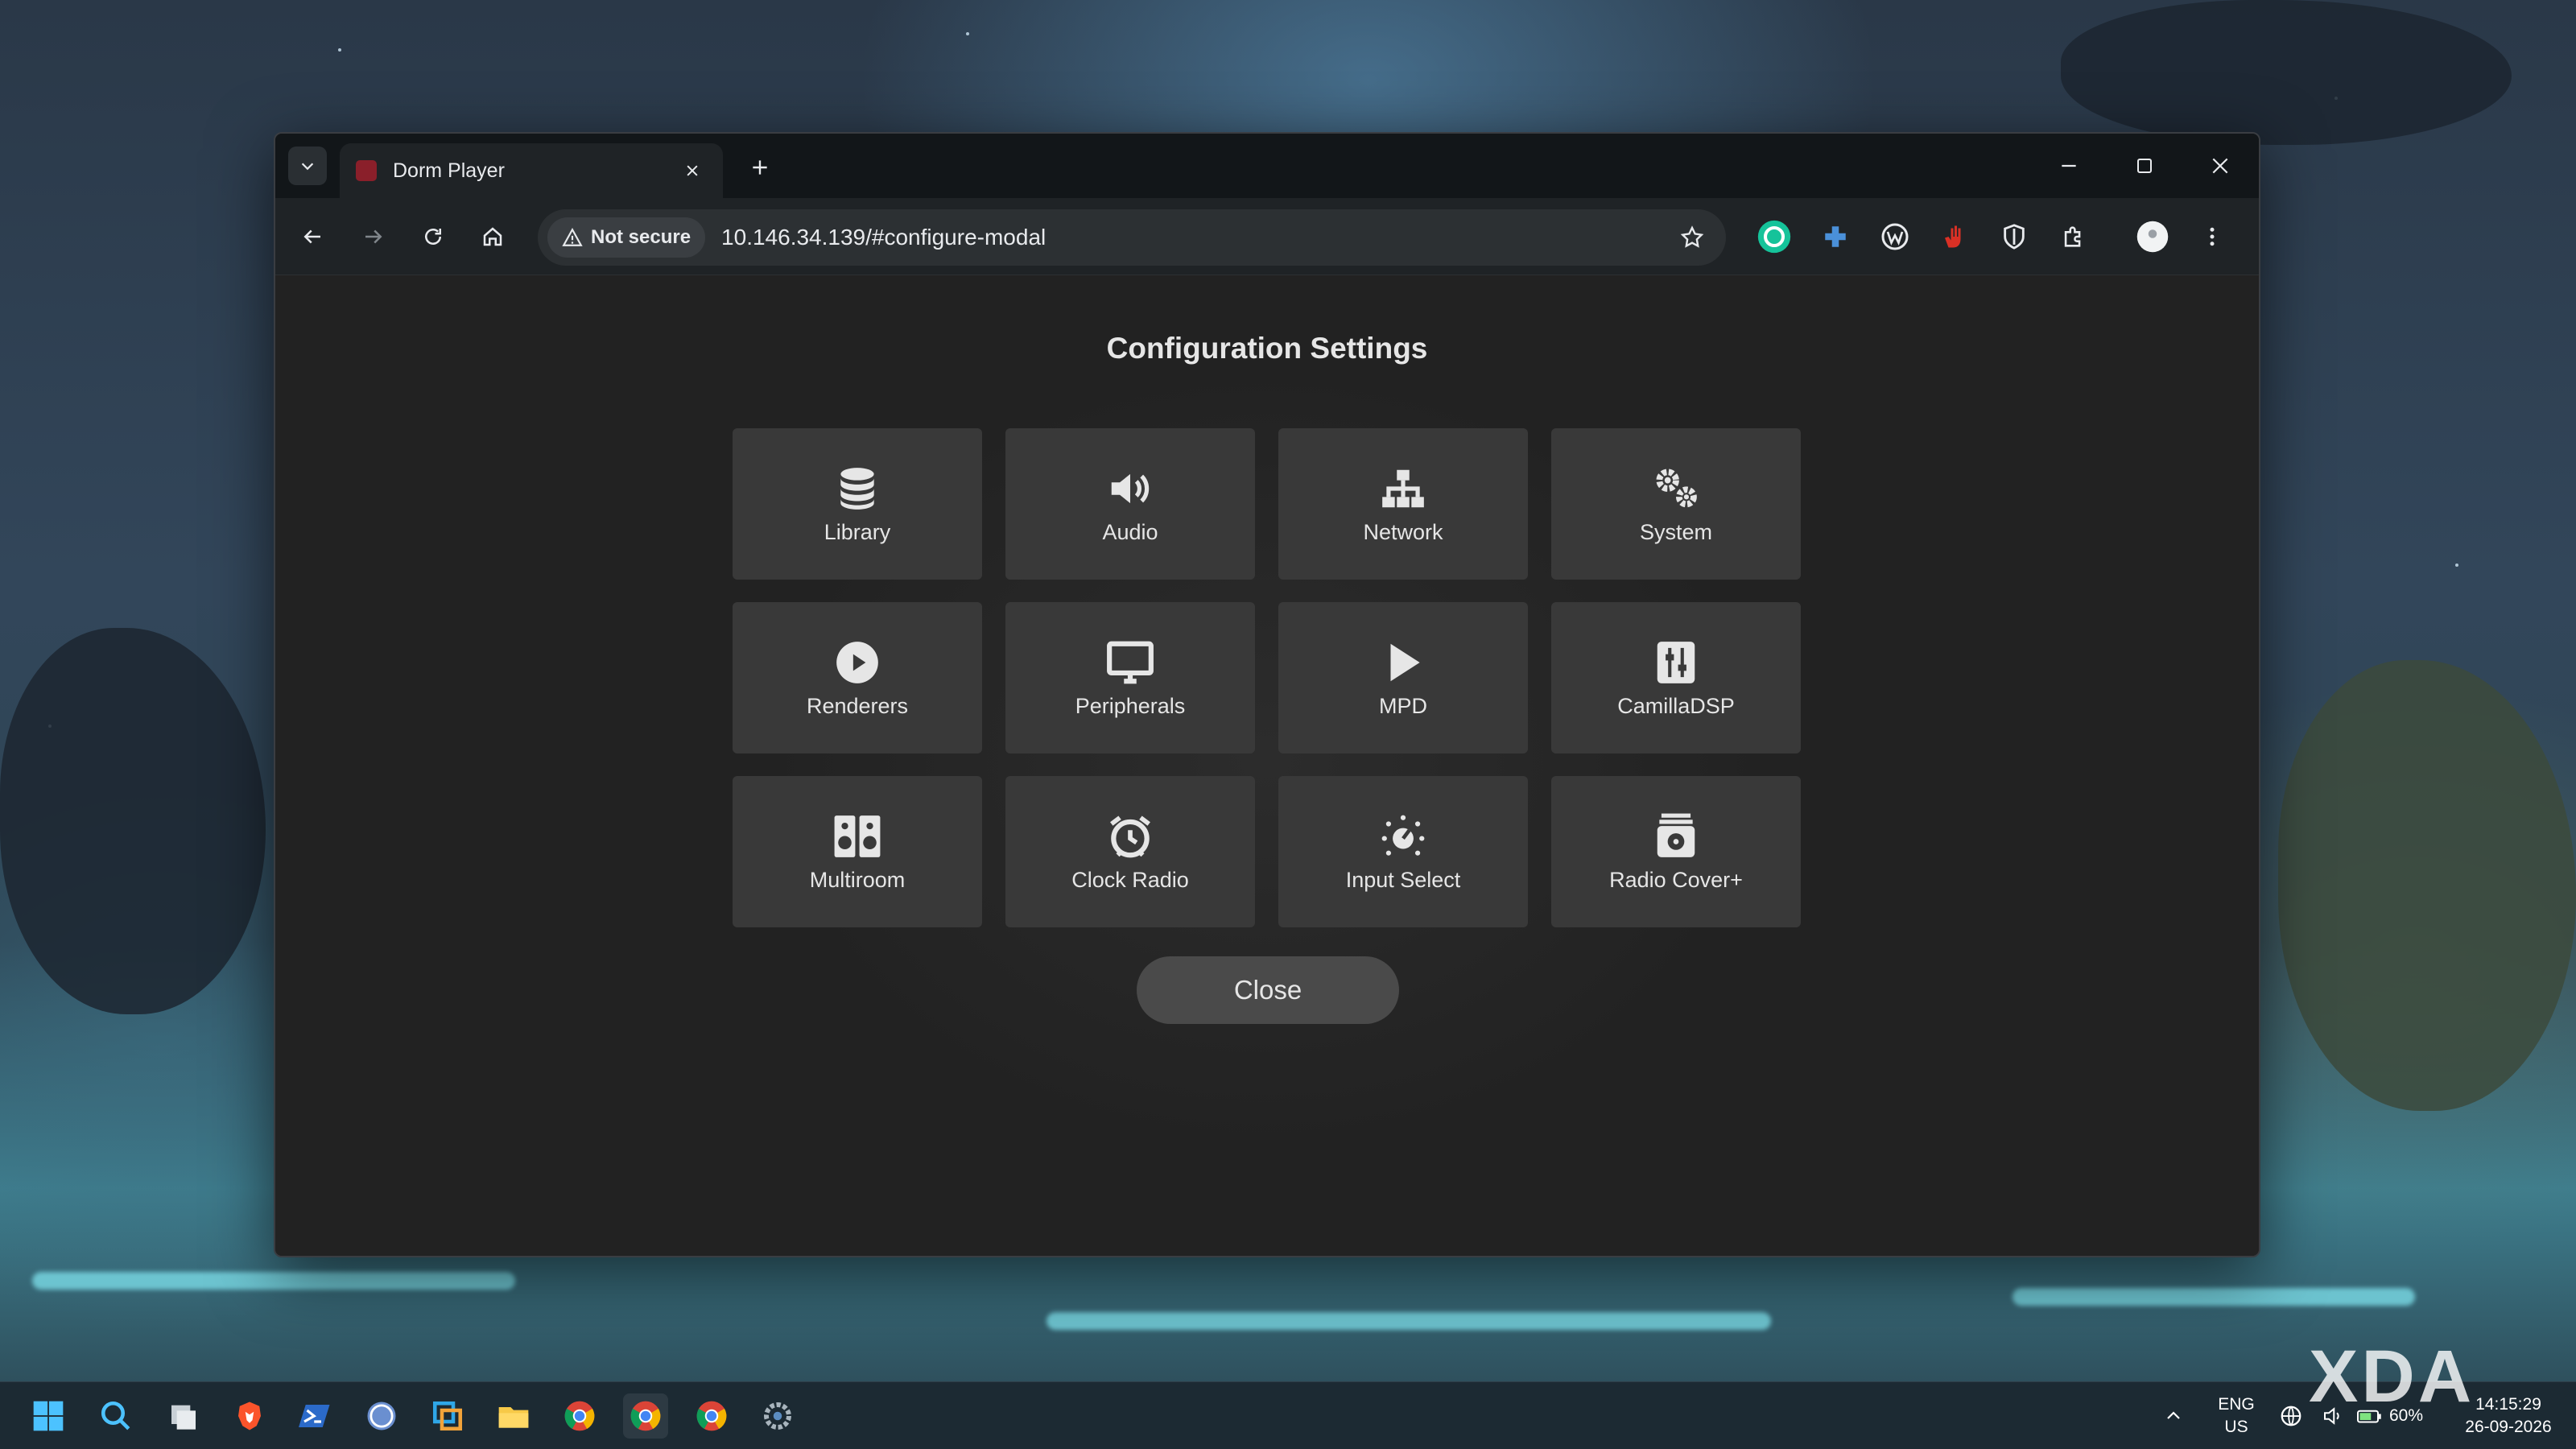 The height and width of the screenshot is (1449, 2576). What do you see at coordinates (1288, 1415) in the screenshot?
I see `taskbar: ENG US 60% 14:15:29 26-09-2026` at bounding box center [1288, 1415].